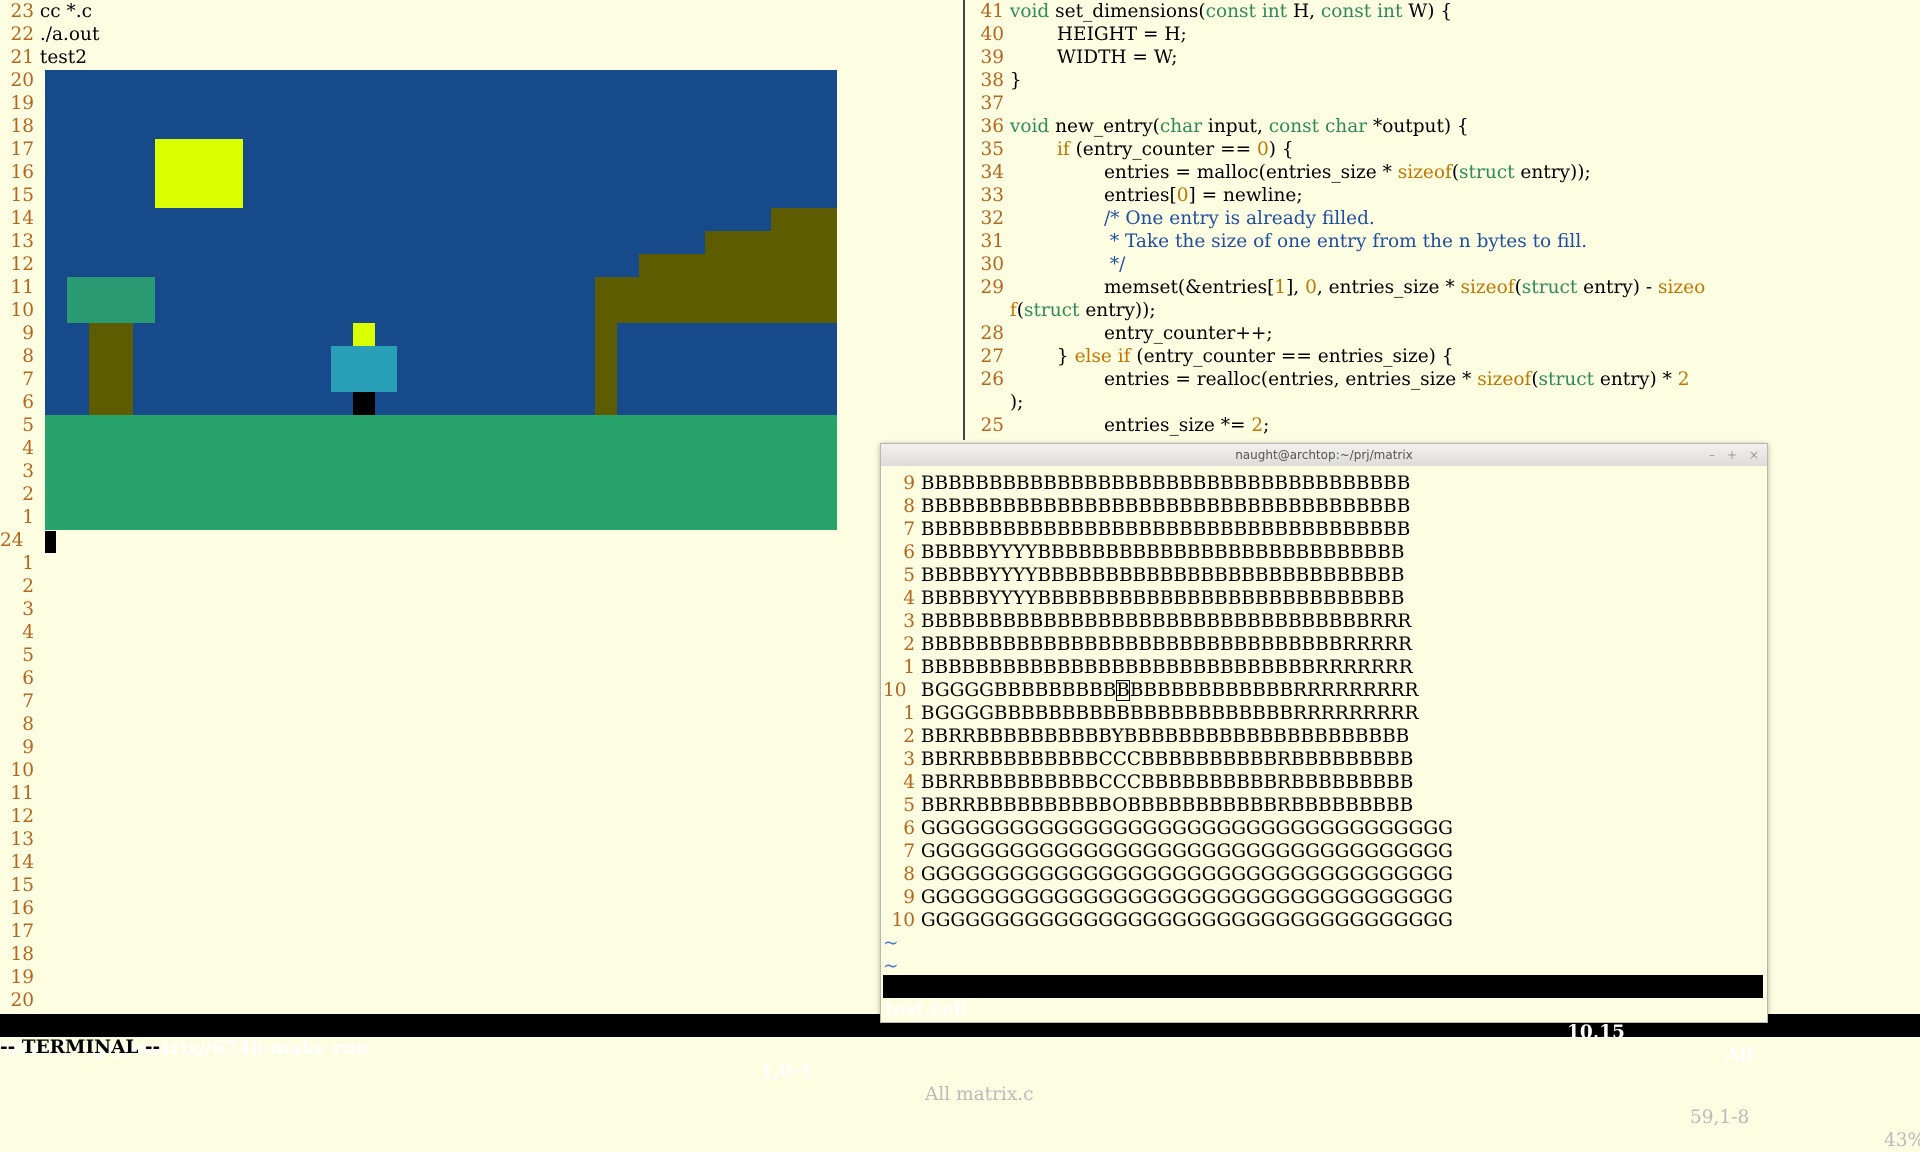 The height and width of the screenshot is (1152, 1920). What do you see at coordinates (909, 851) in the screenshot?
I see `line-number: 7` at bounding box center [909, 851].